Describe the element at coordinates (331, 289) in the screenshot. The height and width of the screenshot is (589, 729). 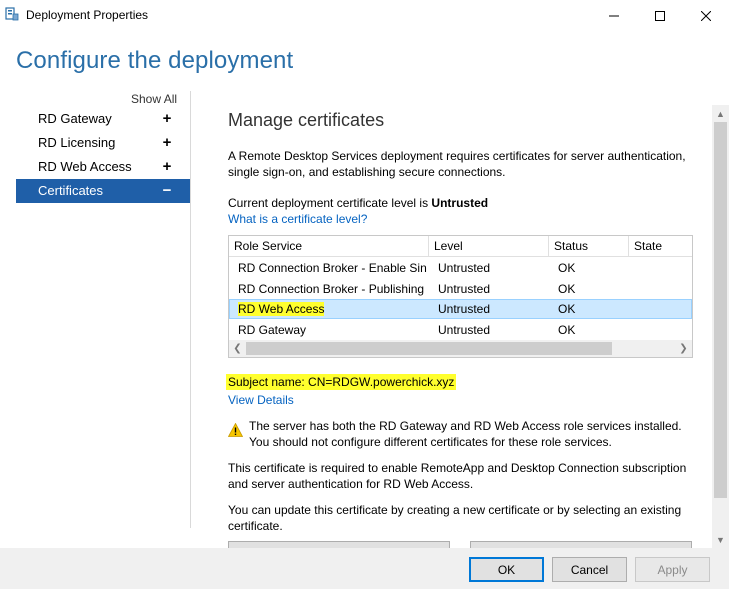
I see `cell-role: RD Connection Broker - Publishing` at that location.